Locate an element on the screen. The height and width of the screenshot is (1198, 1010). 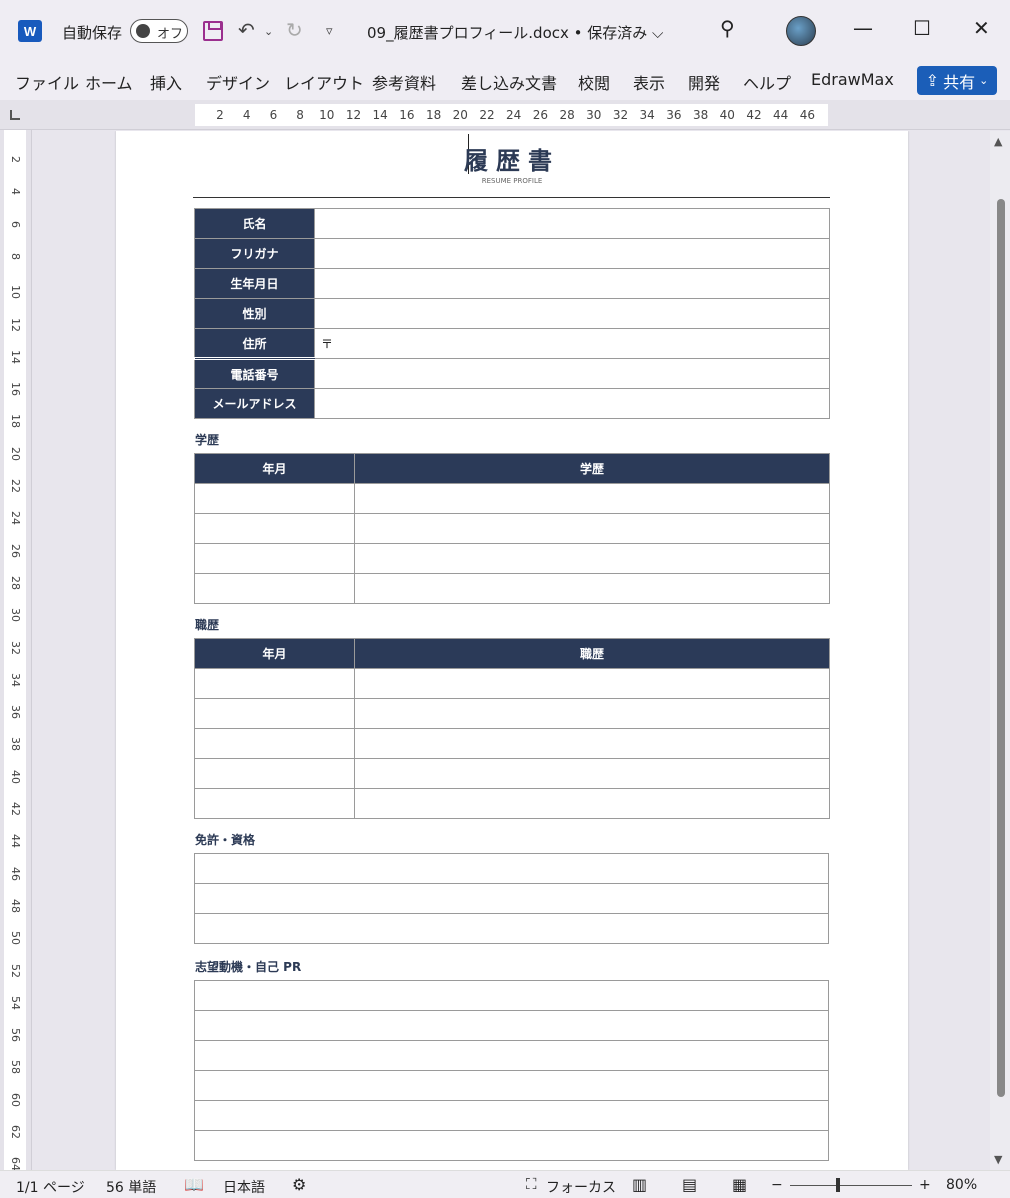
tab-review: 校閲 is located at coordinates (594, 82).